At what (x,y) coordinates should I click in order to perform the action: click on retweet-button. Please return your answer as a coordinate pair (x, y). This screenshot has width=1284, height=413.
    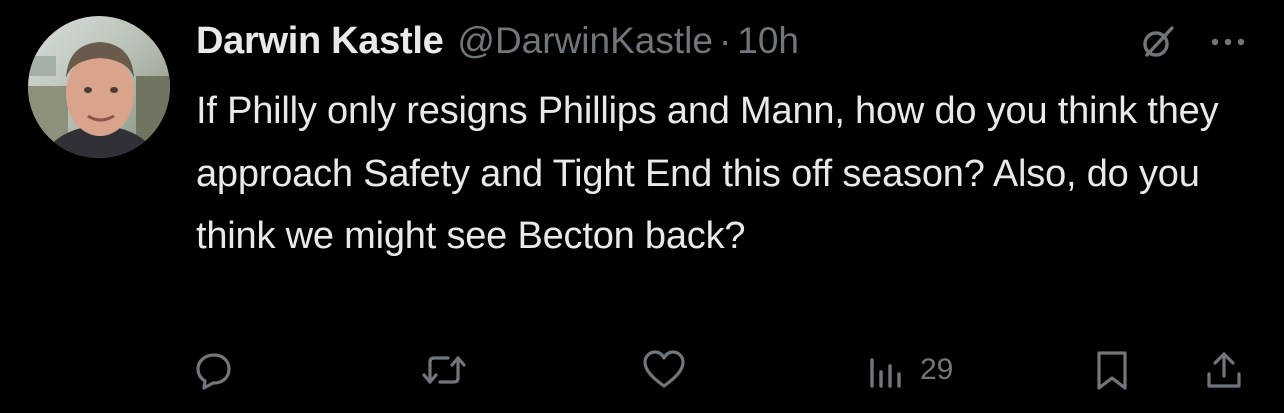
    Looking at the image, I should click on (444, 370).